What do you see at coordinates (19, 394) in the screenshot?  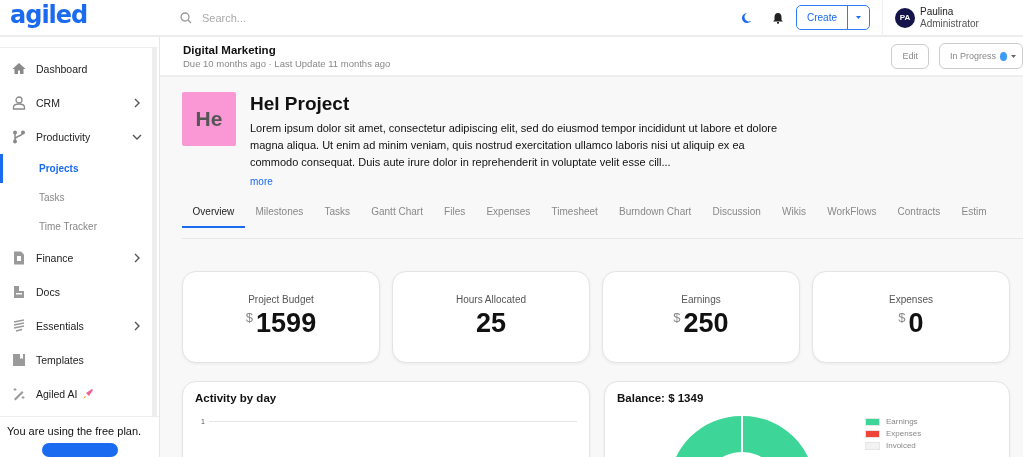 I see `wand-icon` at bounding box center [19, 394].